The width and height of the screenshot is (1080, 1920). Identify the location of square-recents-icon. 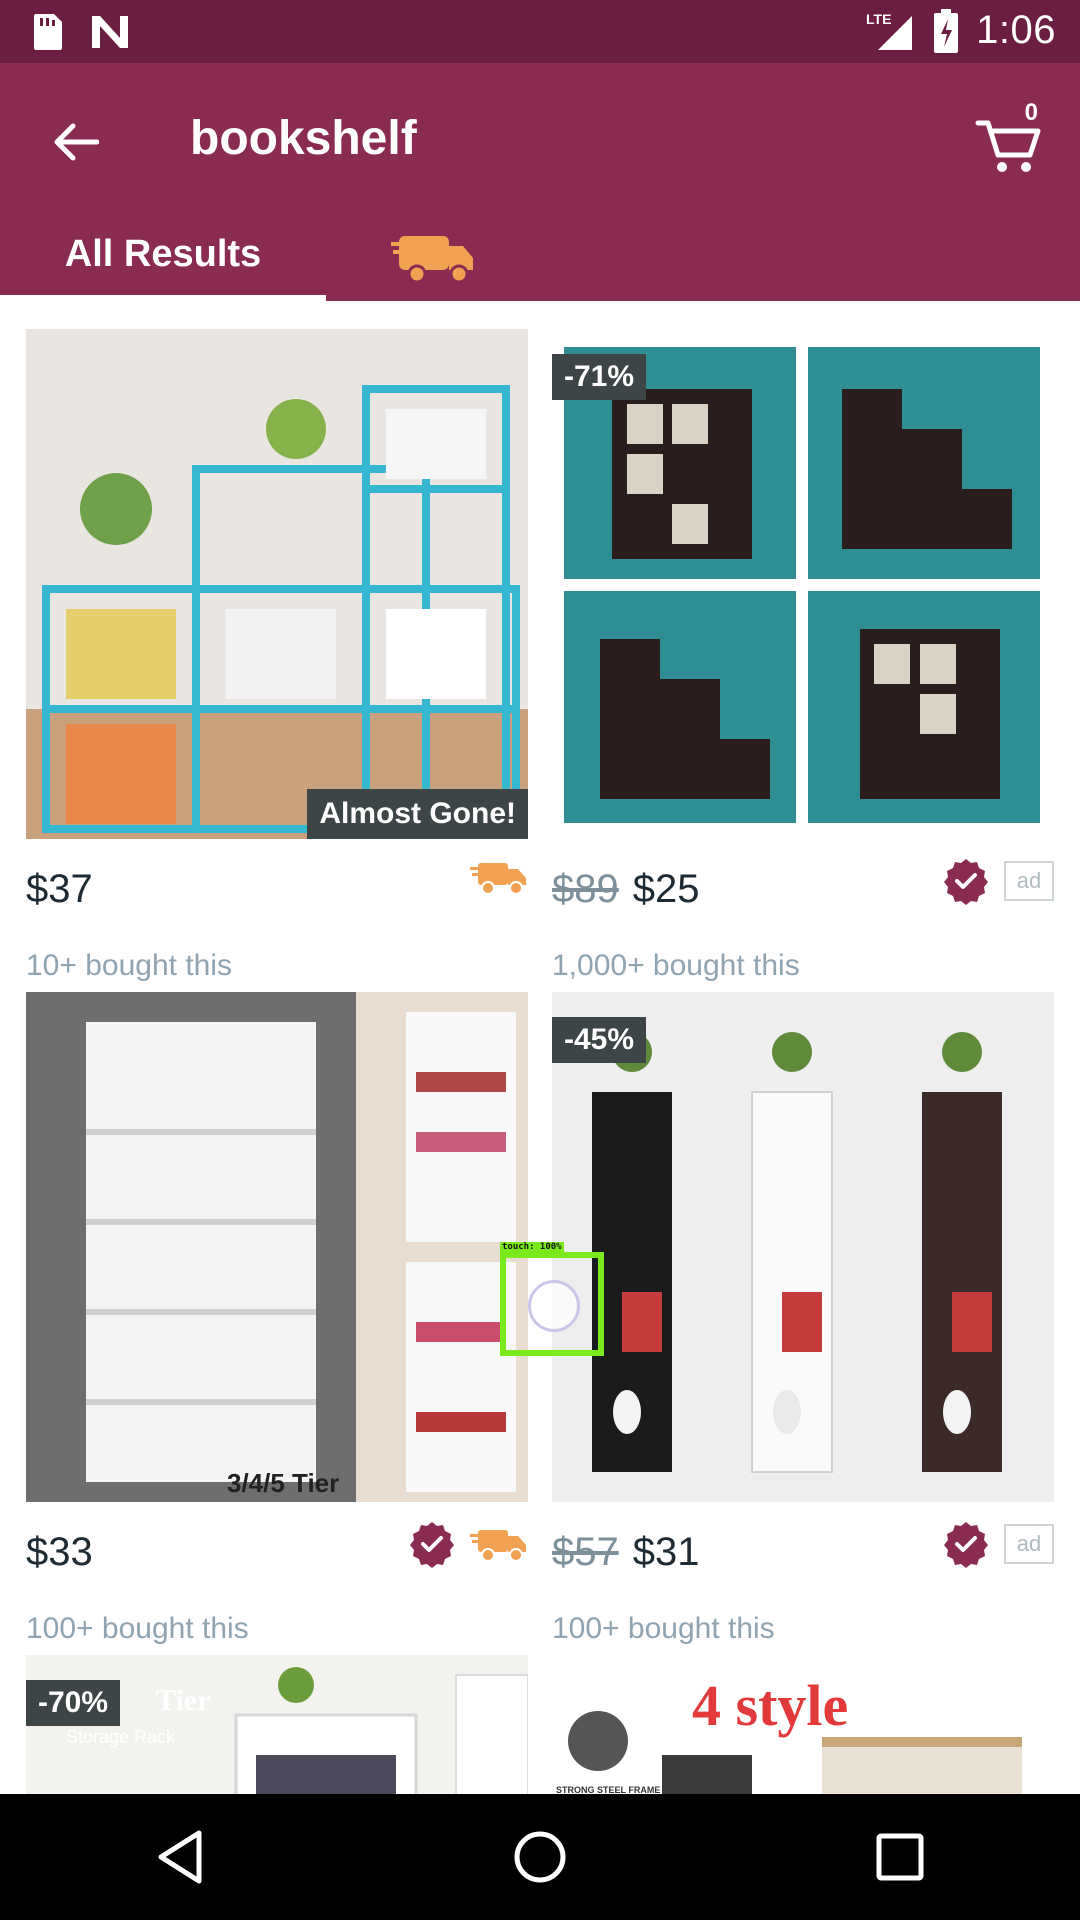
(900, 1857).